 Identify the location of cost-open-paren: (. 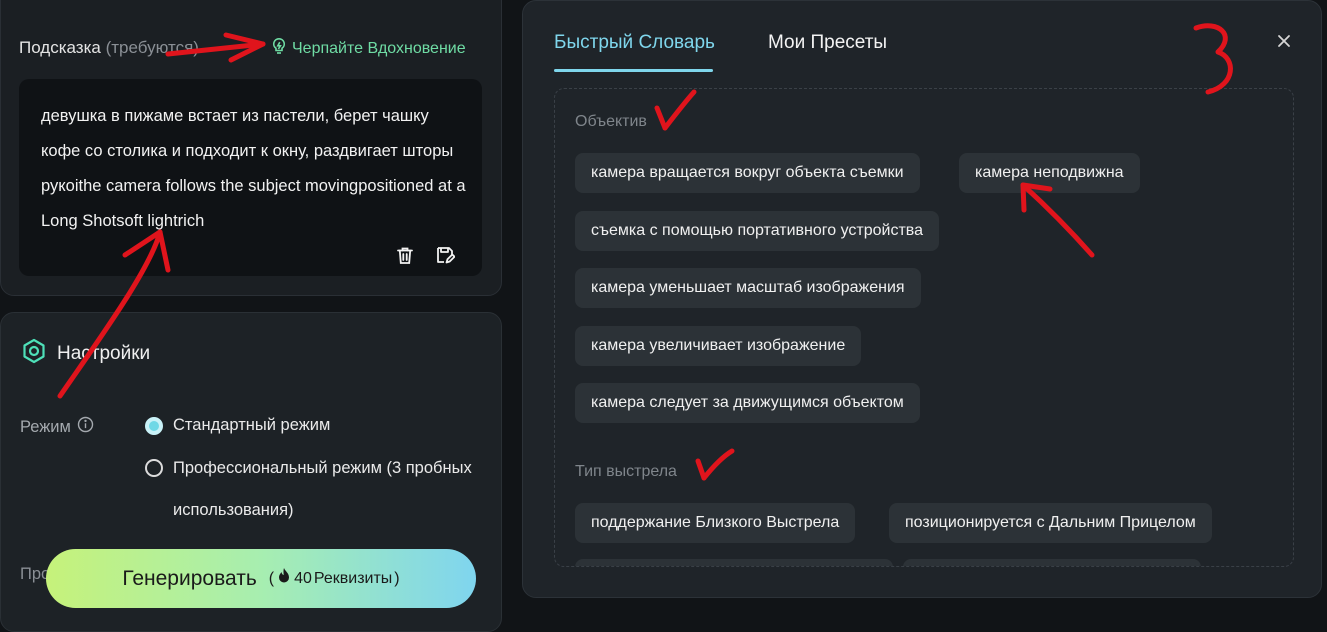
(271, 578).